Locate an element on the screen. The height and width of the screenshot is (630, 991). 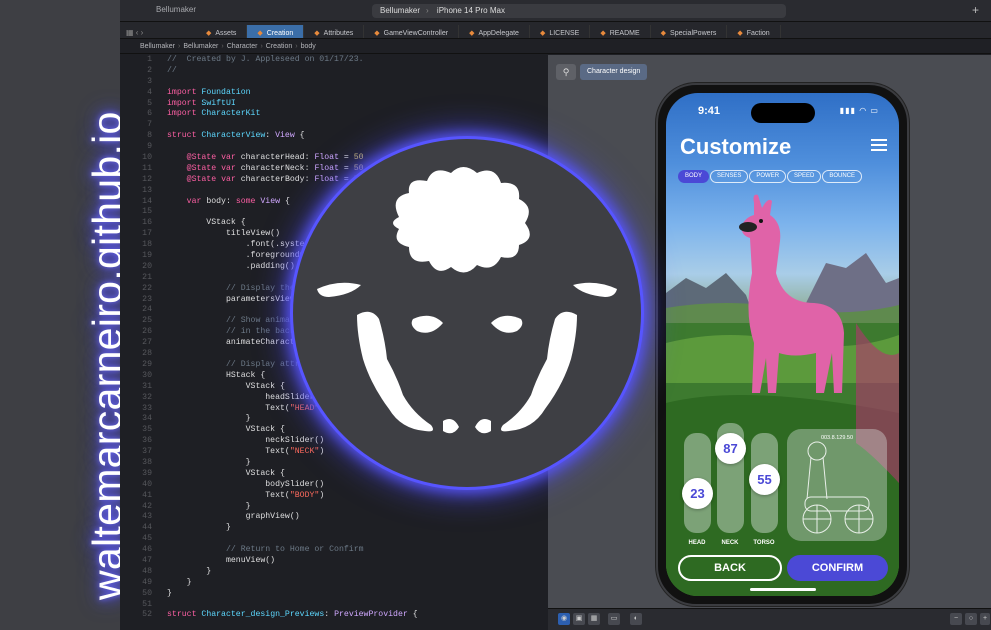
line-number: 12 is located at coordinates (147, 179).